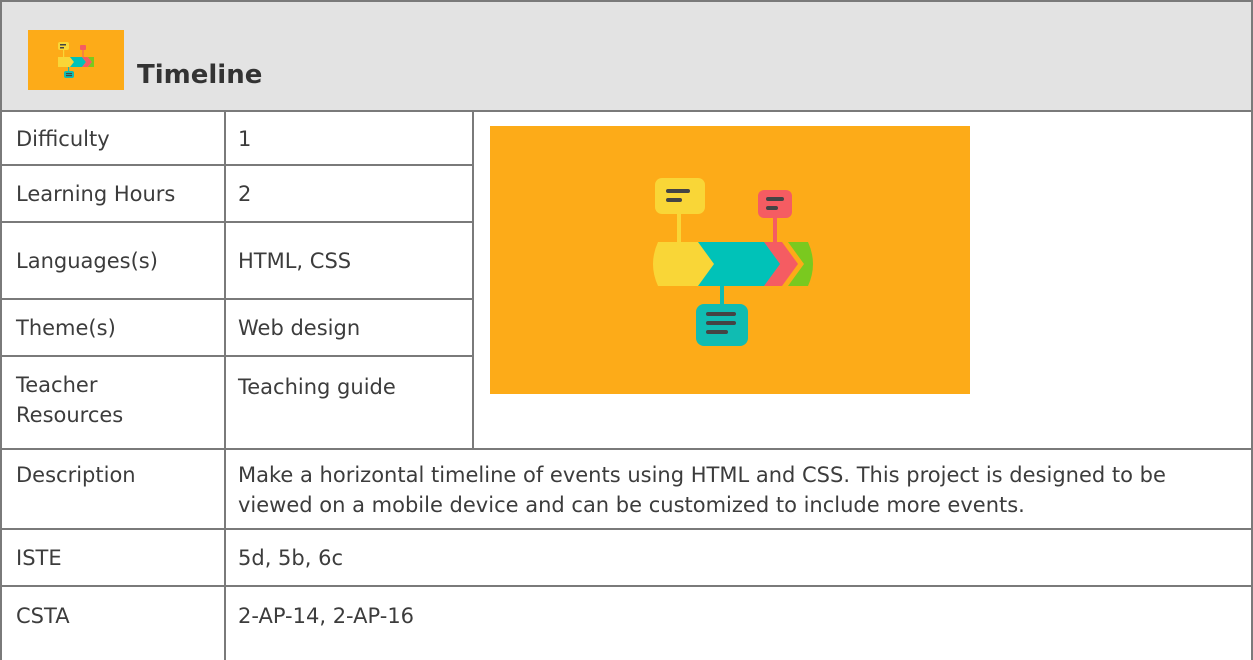  What do you see at coordinates (200, 75) in the screenshot?
I see `page-title: Timeline` at bounding box center [200, 75].